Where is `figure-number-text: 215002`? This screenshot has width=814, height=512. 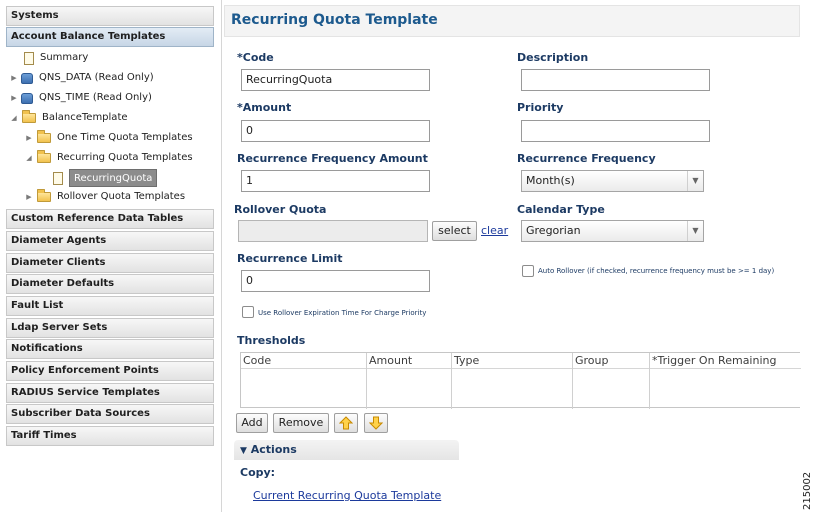 figure-number-text: 215002 is located at coordinates (807, 490).